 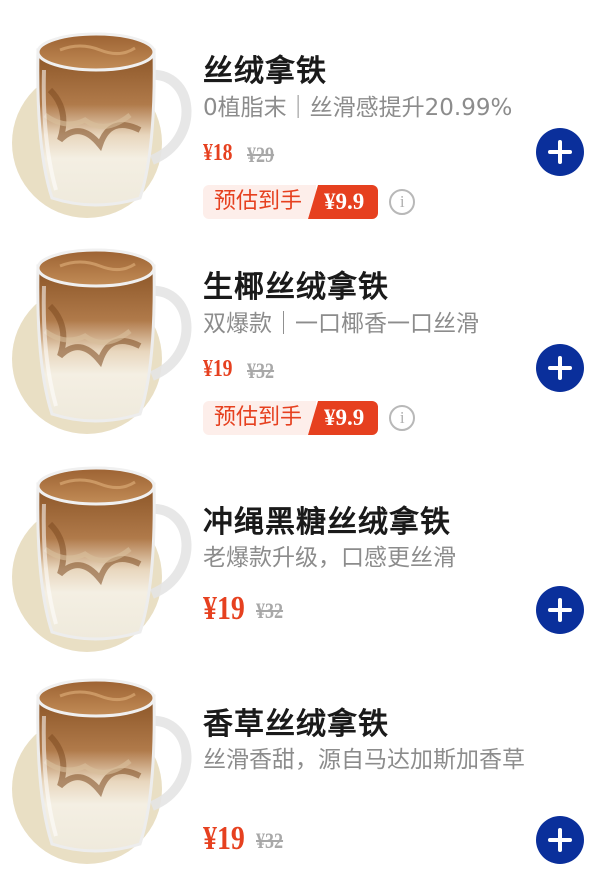 What do you see at coordinates (218, 153) in the screenshot?
I see `product-price: ¥18` at bounding box center [218, 153].